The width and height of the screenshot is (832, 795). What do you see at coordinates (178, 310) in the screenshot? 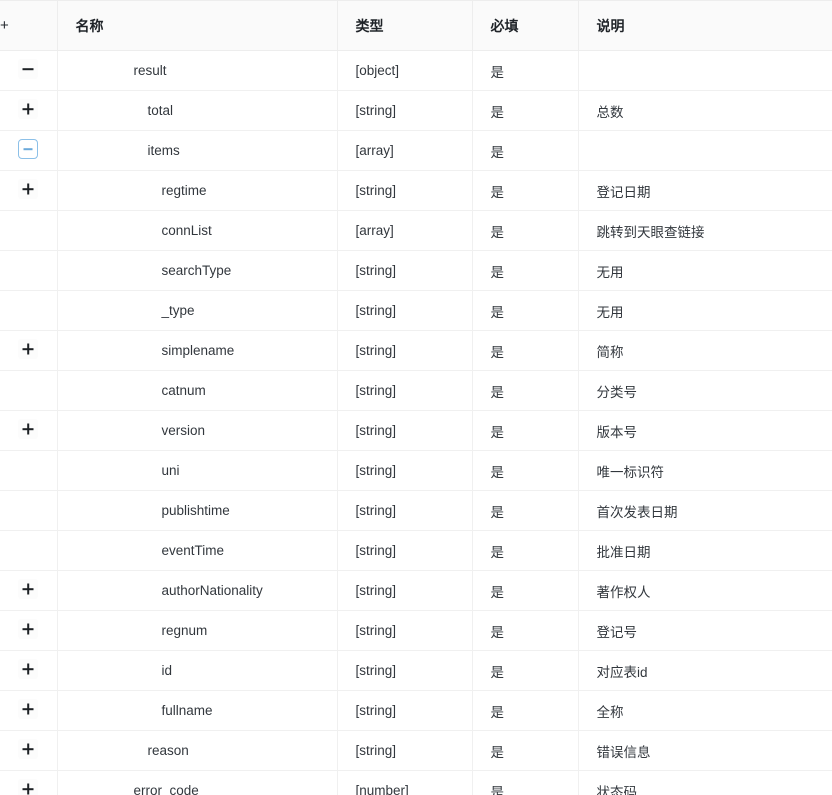
I see `field-name-label: _type` at bounding box center [178, 310].